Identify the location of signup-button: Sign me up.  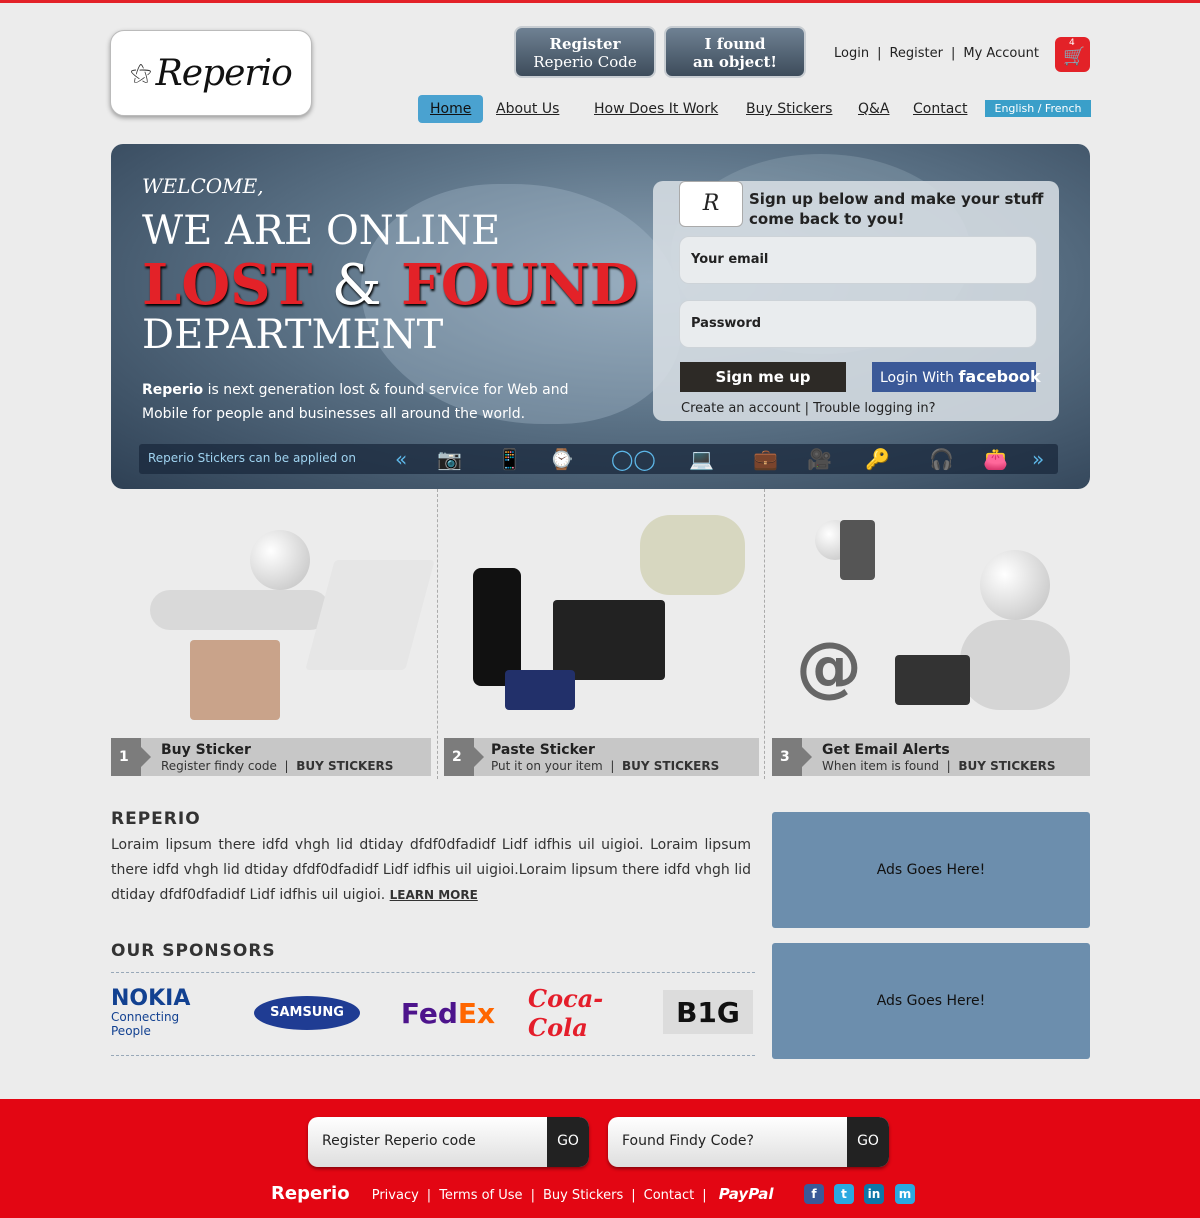
(763, 377).